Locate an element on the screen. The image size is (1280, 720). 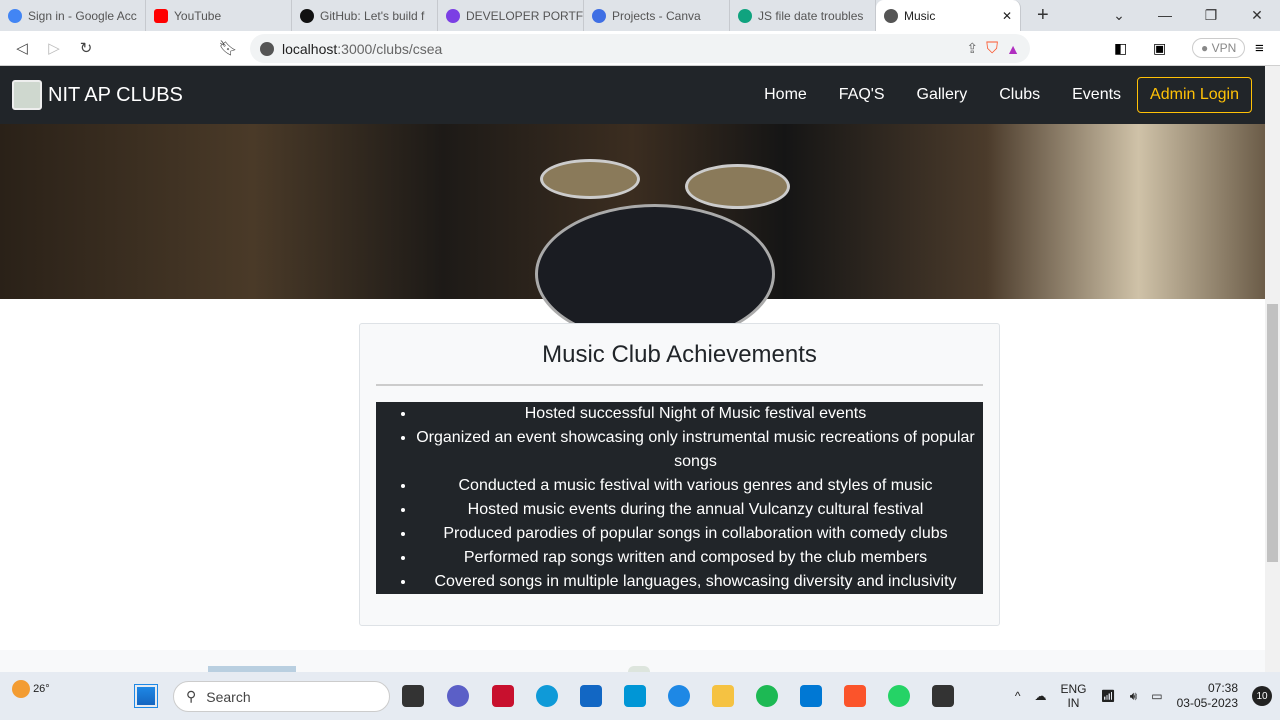
teams-icon is located at coordinates (458, 696).